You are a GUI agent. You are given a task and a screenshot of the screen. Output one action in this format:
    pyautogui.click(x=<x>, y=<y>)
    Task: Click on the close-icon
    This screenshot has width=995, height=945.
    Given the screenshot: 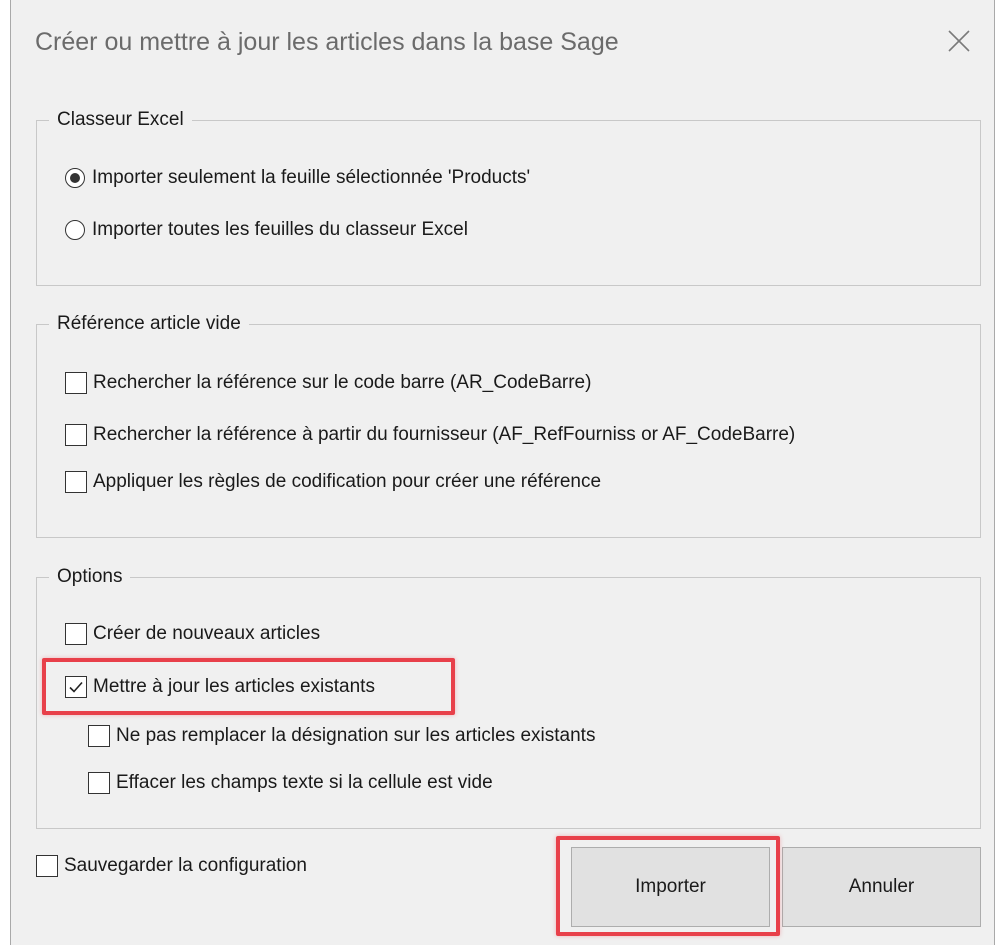 What is the action you would take?
    pyautogui.click(x=959, y=41)
    